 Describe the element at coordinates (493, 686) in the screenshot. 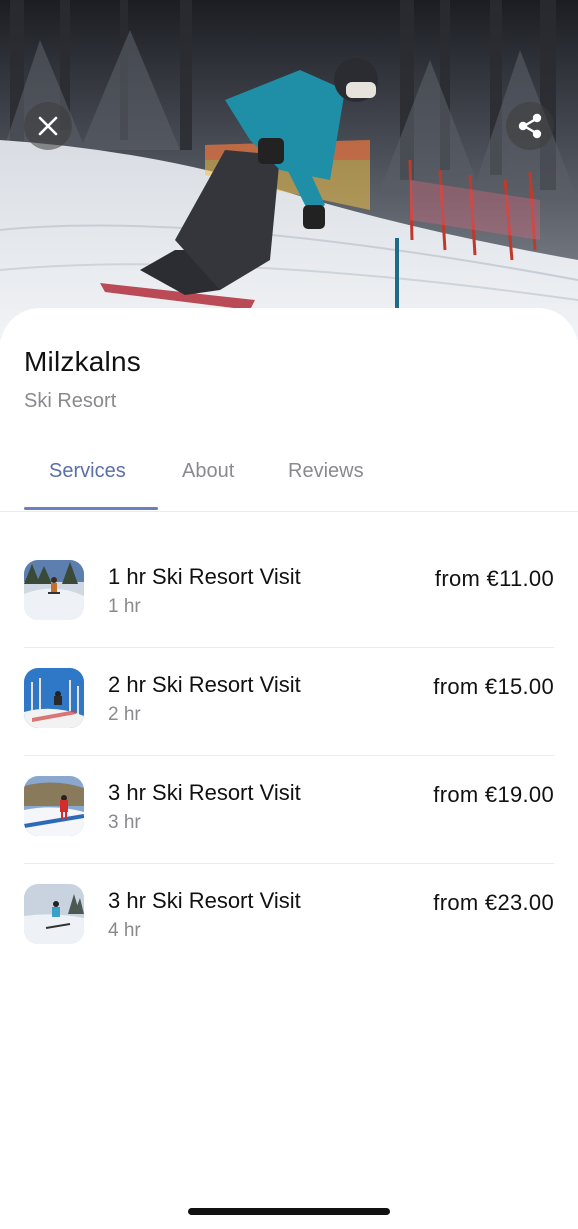

I see `service-price: from €15.00` at that location.